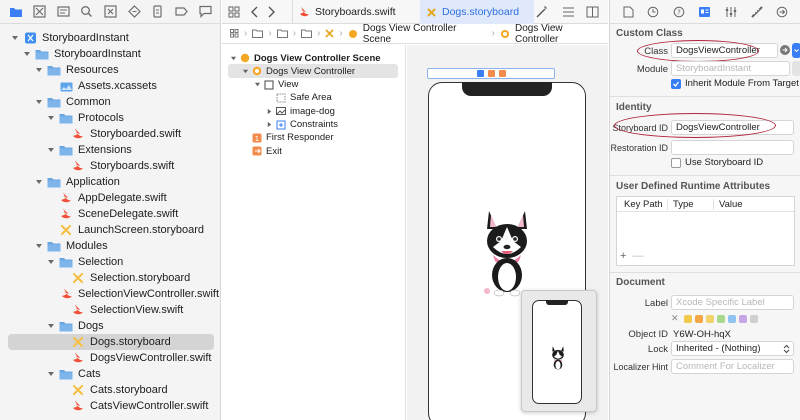 Image resolution: width=800 pixels, height=420 pixels. I want to click on symbol-icon, so click(63, 12).